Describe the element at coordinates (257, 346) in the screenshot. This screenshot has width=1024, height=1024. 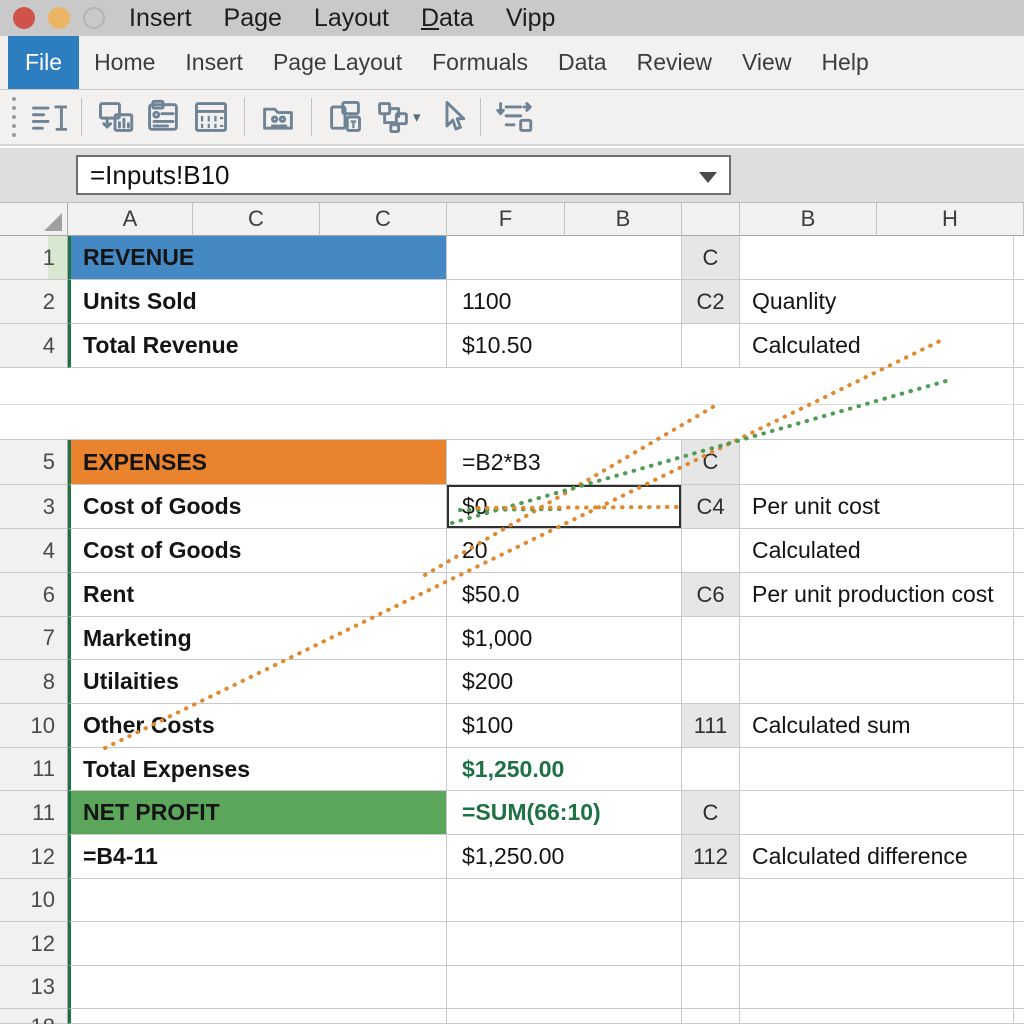
I see `label-cell: Total Revenue` at that location.